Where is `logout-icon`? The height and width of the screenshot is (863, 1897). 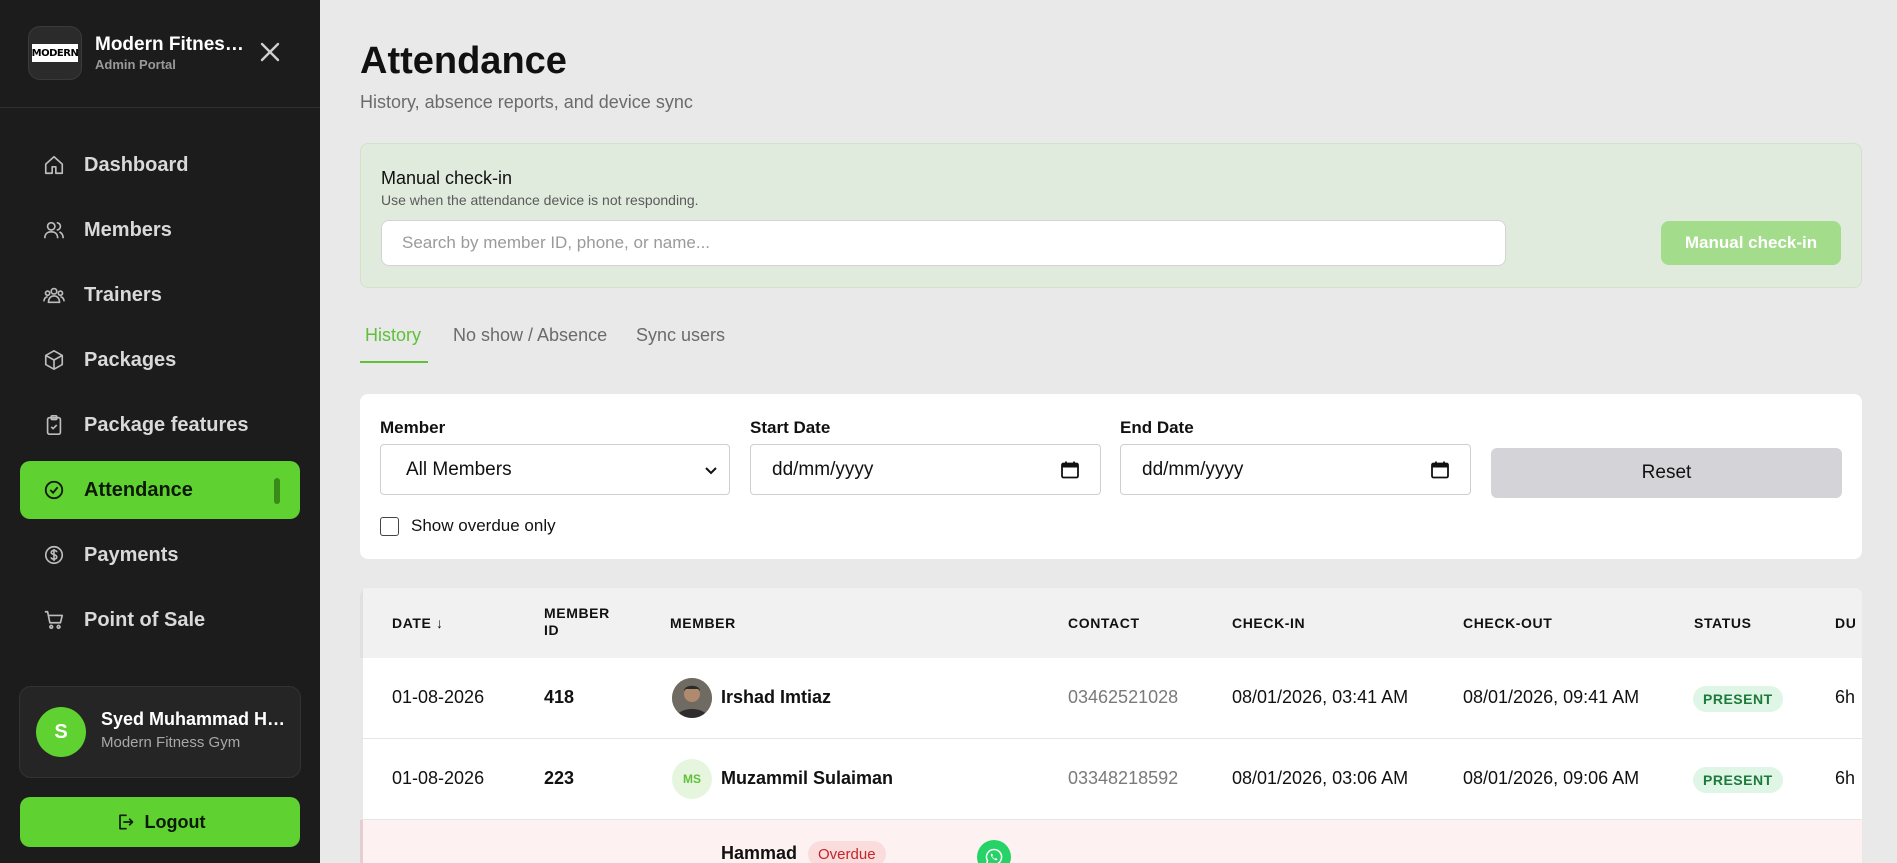
logout-icon is located at coordinates (125, 822).